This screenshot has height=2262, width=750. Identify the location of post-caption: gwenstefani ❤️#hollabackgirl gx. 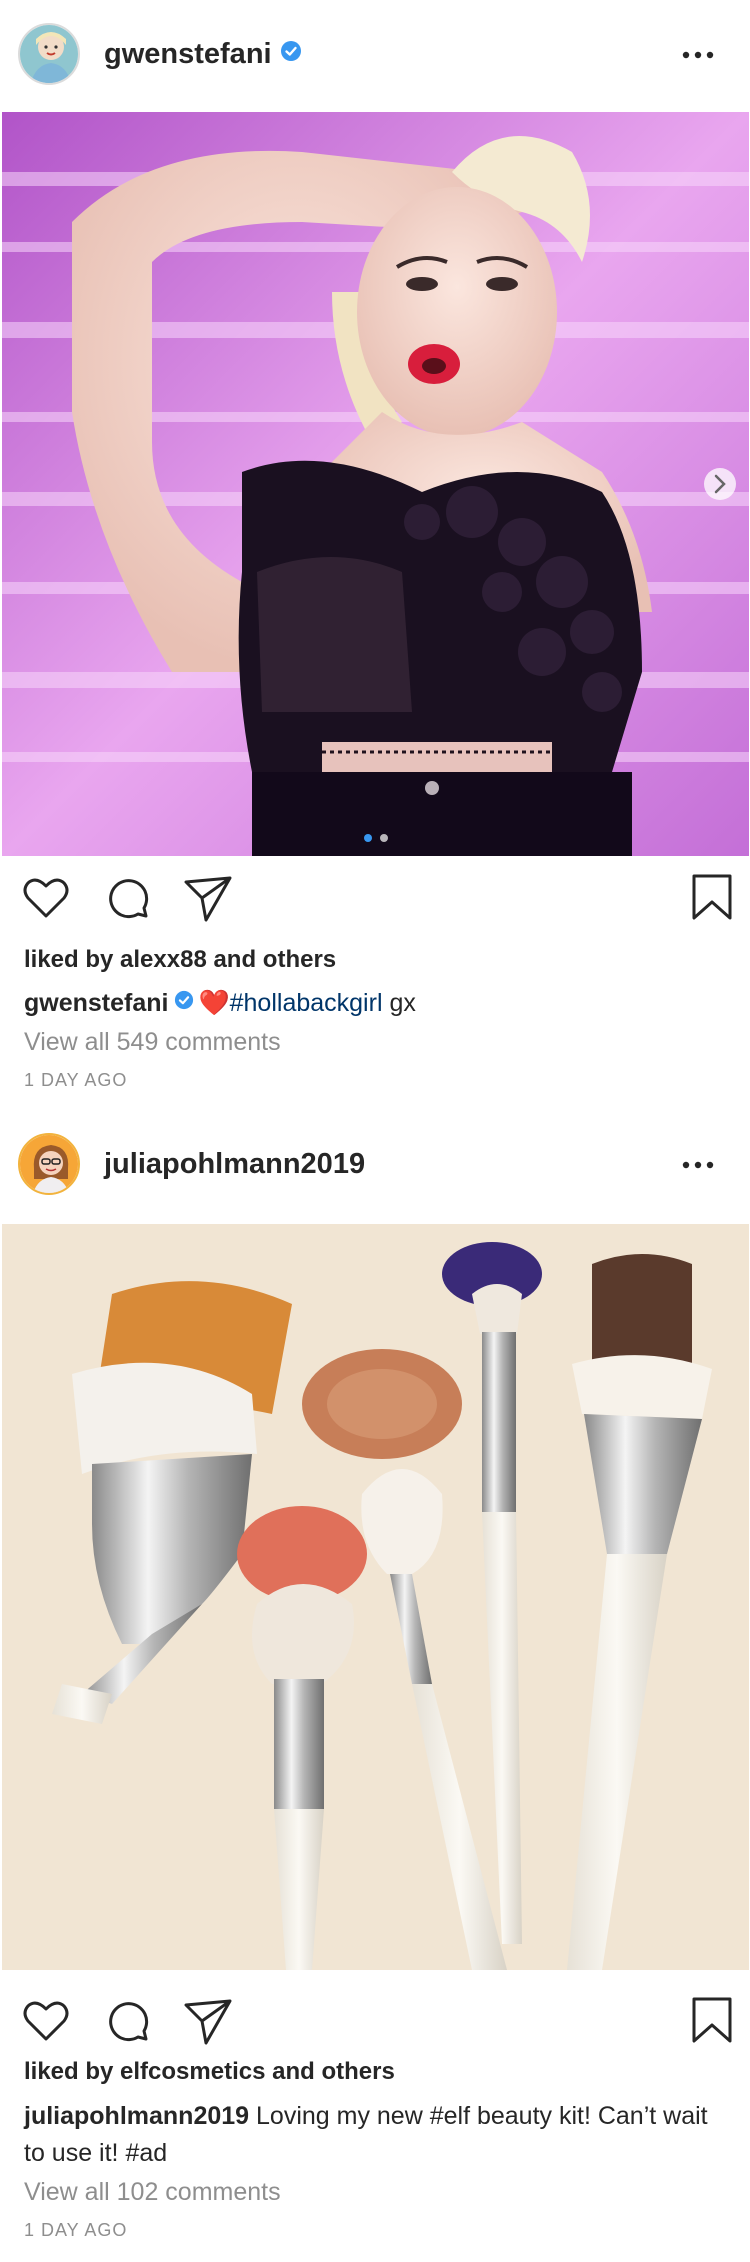
(376, 1003).